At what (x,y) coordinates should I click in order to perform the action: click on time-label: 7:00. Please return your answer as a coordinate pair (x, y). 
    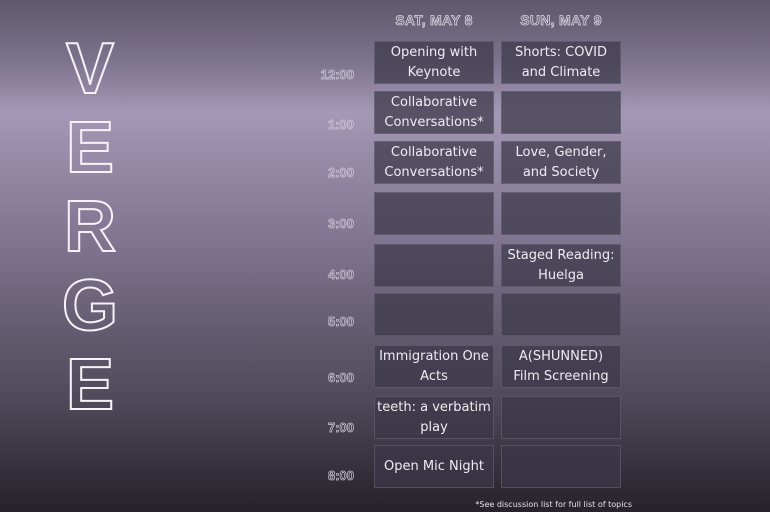
    Looking at the image, I should click on (341, 428).